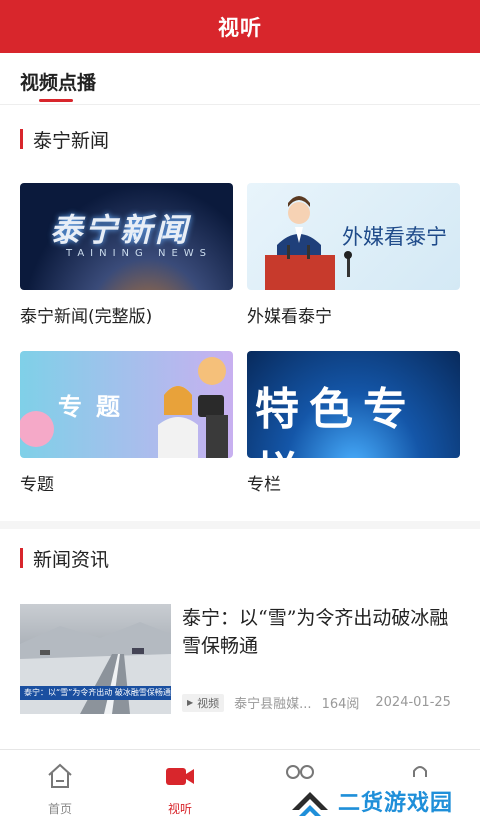 Image resolution: width=480 pixels, height=829 pixels. I want to click on nav-label: 首页, so click(59, 809).